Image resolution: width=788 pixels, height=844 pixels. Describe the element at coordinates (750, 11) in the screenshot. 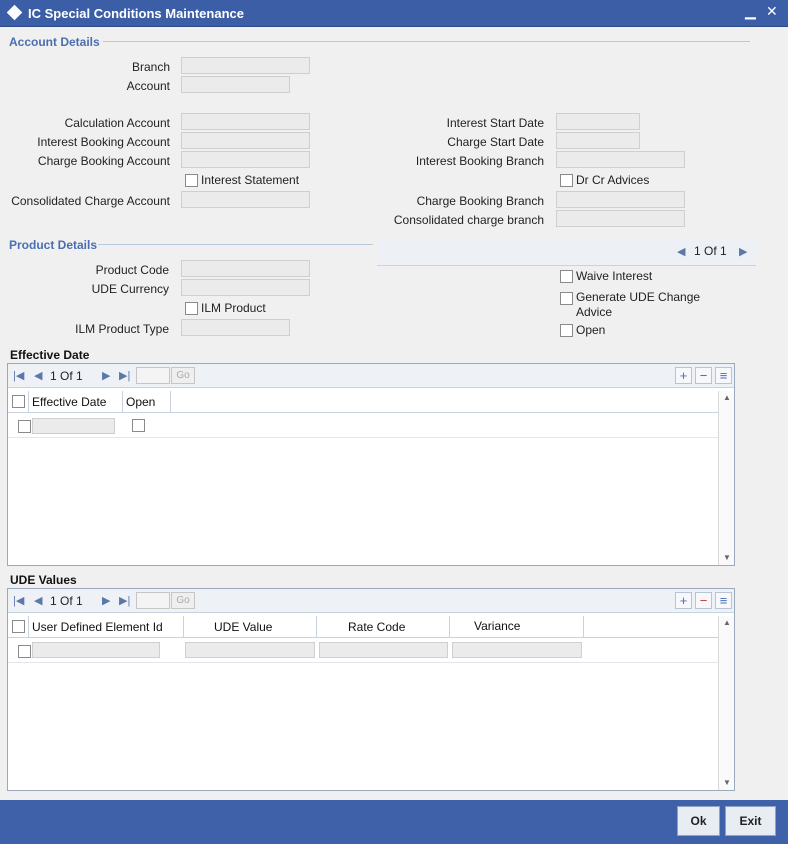

I see `minimize-icon: ▁` at that location.